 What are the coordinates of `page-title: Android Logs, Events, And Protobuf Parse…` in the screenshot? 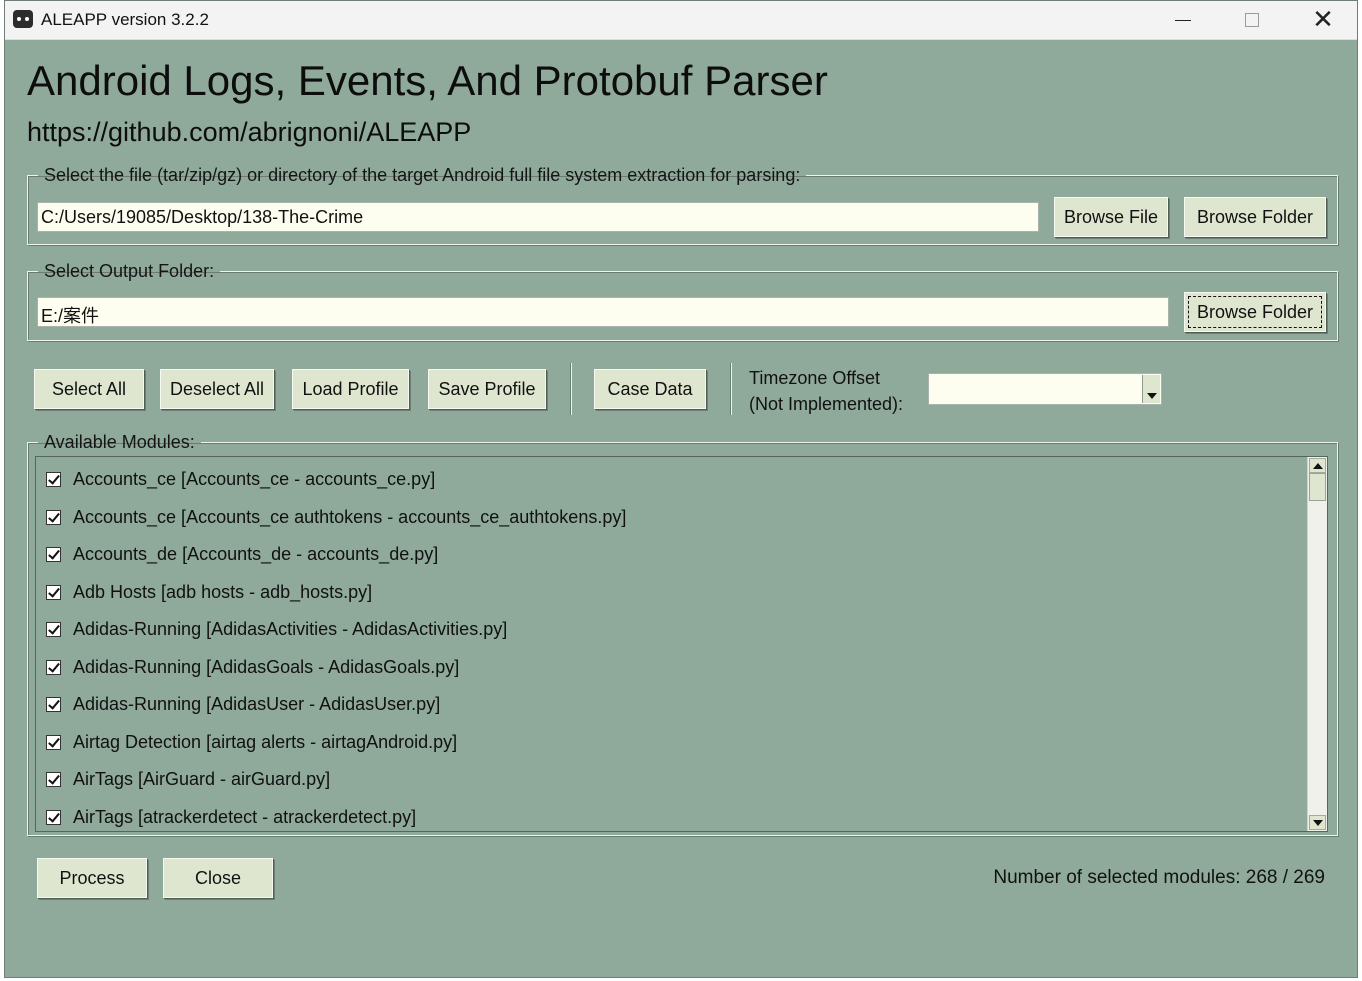 It's located at (427, 80).